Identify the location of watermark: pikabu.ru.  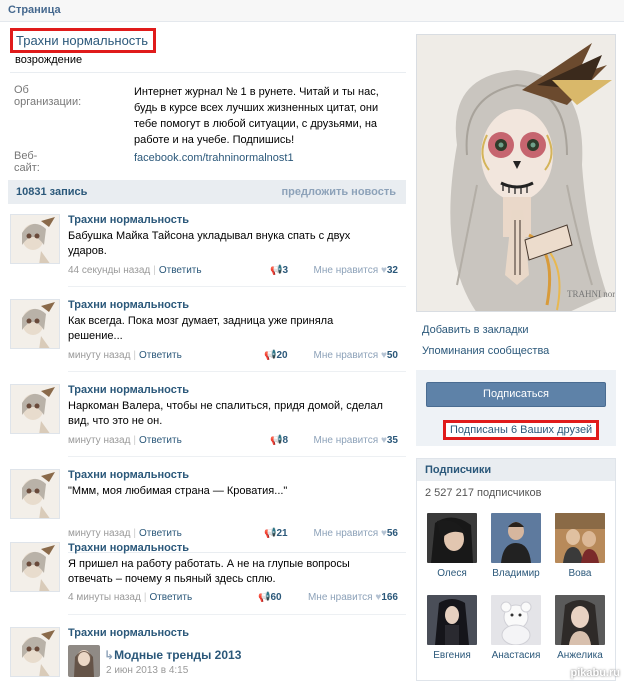
(595, 673).